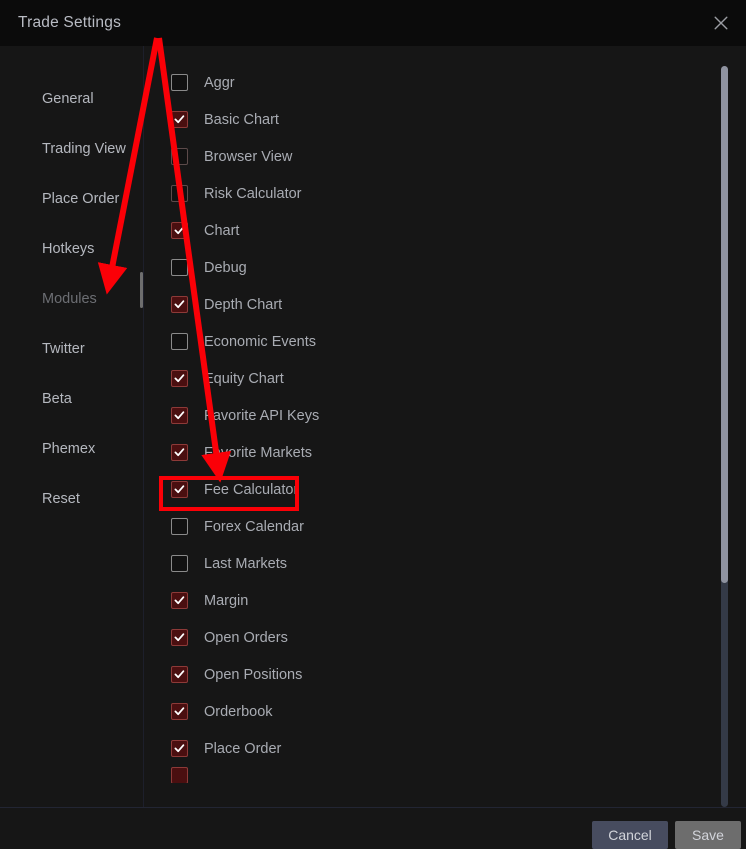 The image size is (746, 849). Describe the element at coordinates (444, 563) in the screenshot. I see `module-row-last-markets: Last Markets` at that location.